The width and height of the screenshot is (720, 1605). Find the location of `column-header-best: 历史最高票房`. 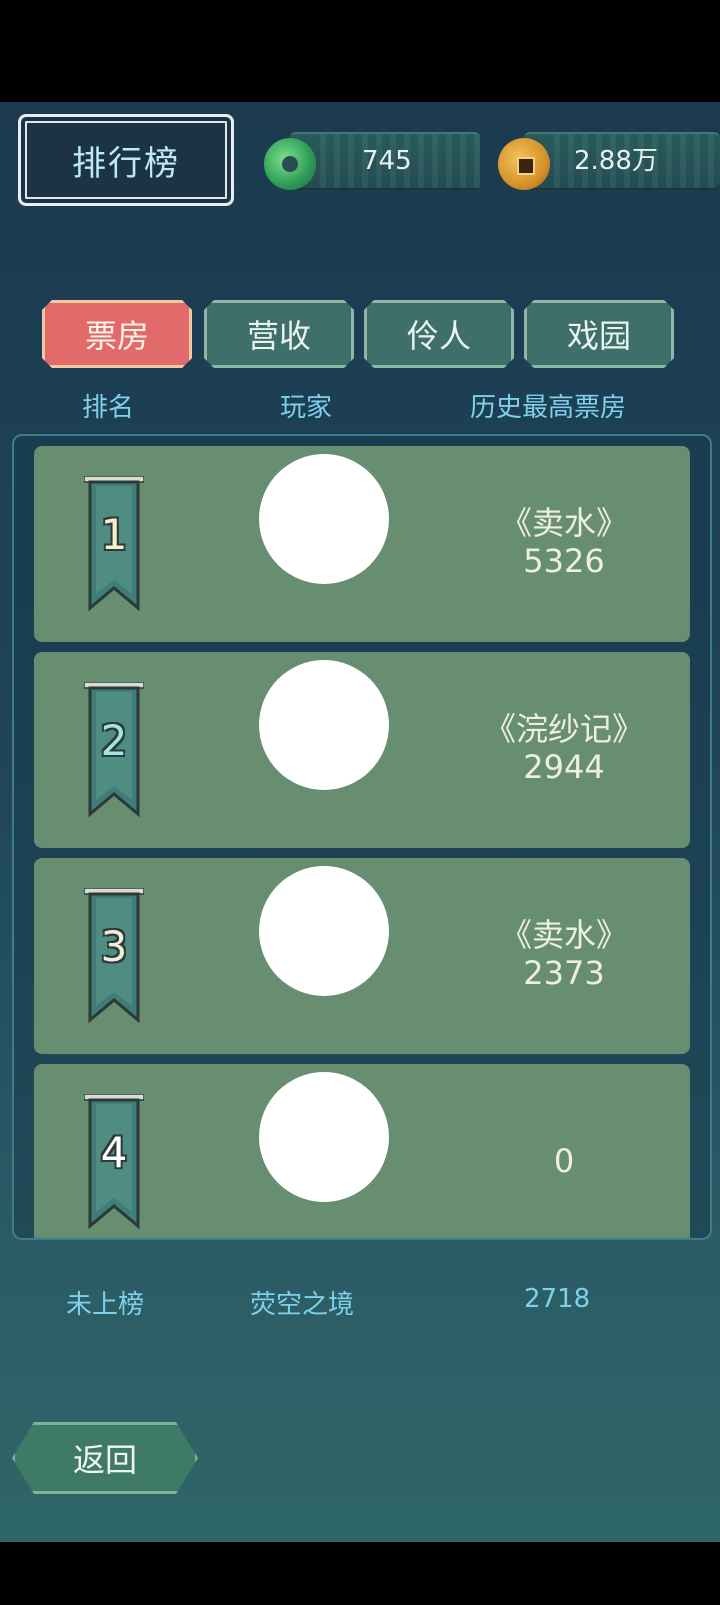

column-header-best: 历史最高票房 is located at coordinates (548, 408).